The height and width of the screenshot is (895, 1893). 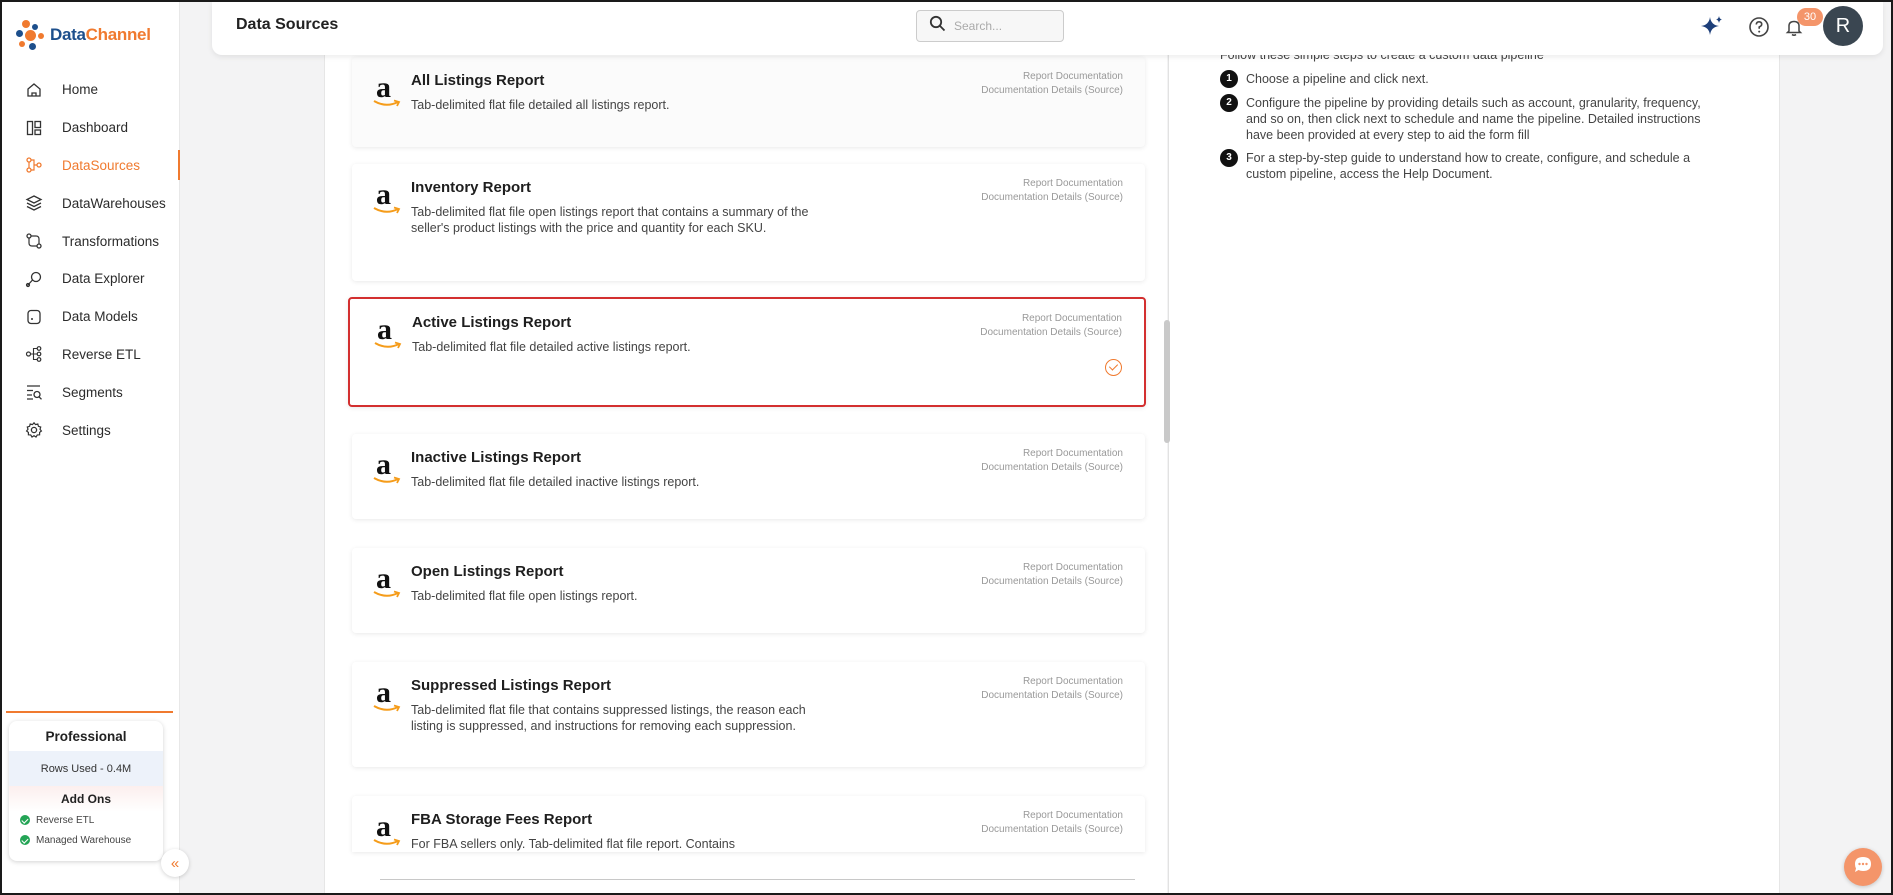 I want to click on gear-icon, so click(x=34, y=430).